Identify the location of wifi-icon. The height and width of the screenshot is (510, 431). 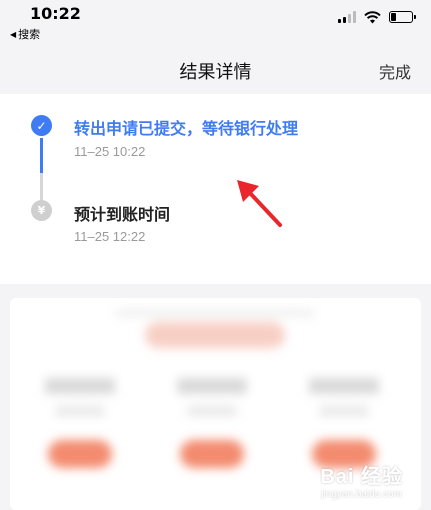
(372, 16).